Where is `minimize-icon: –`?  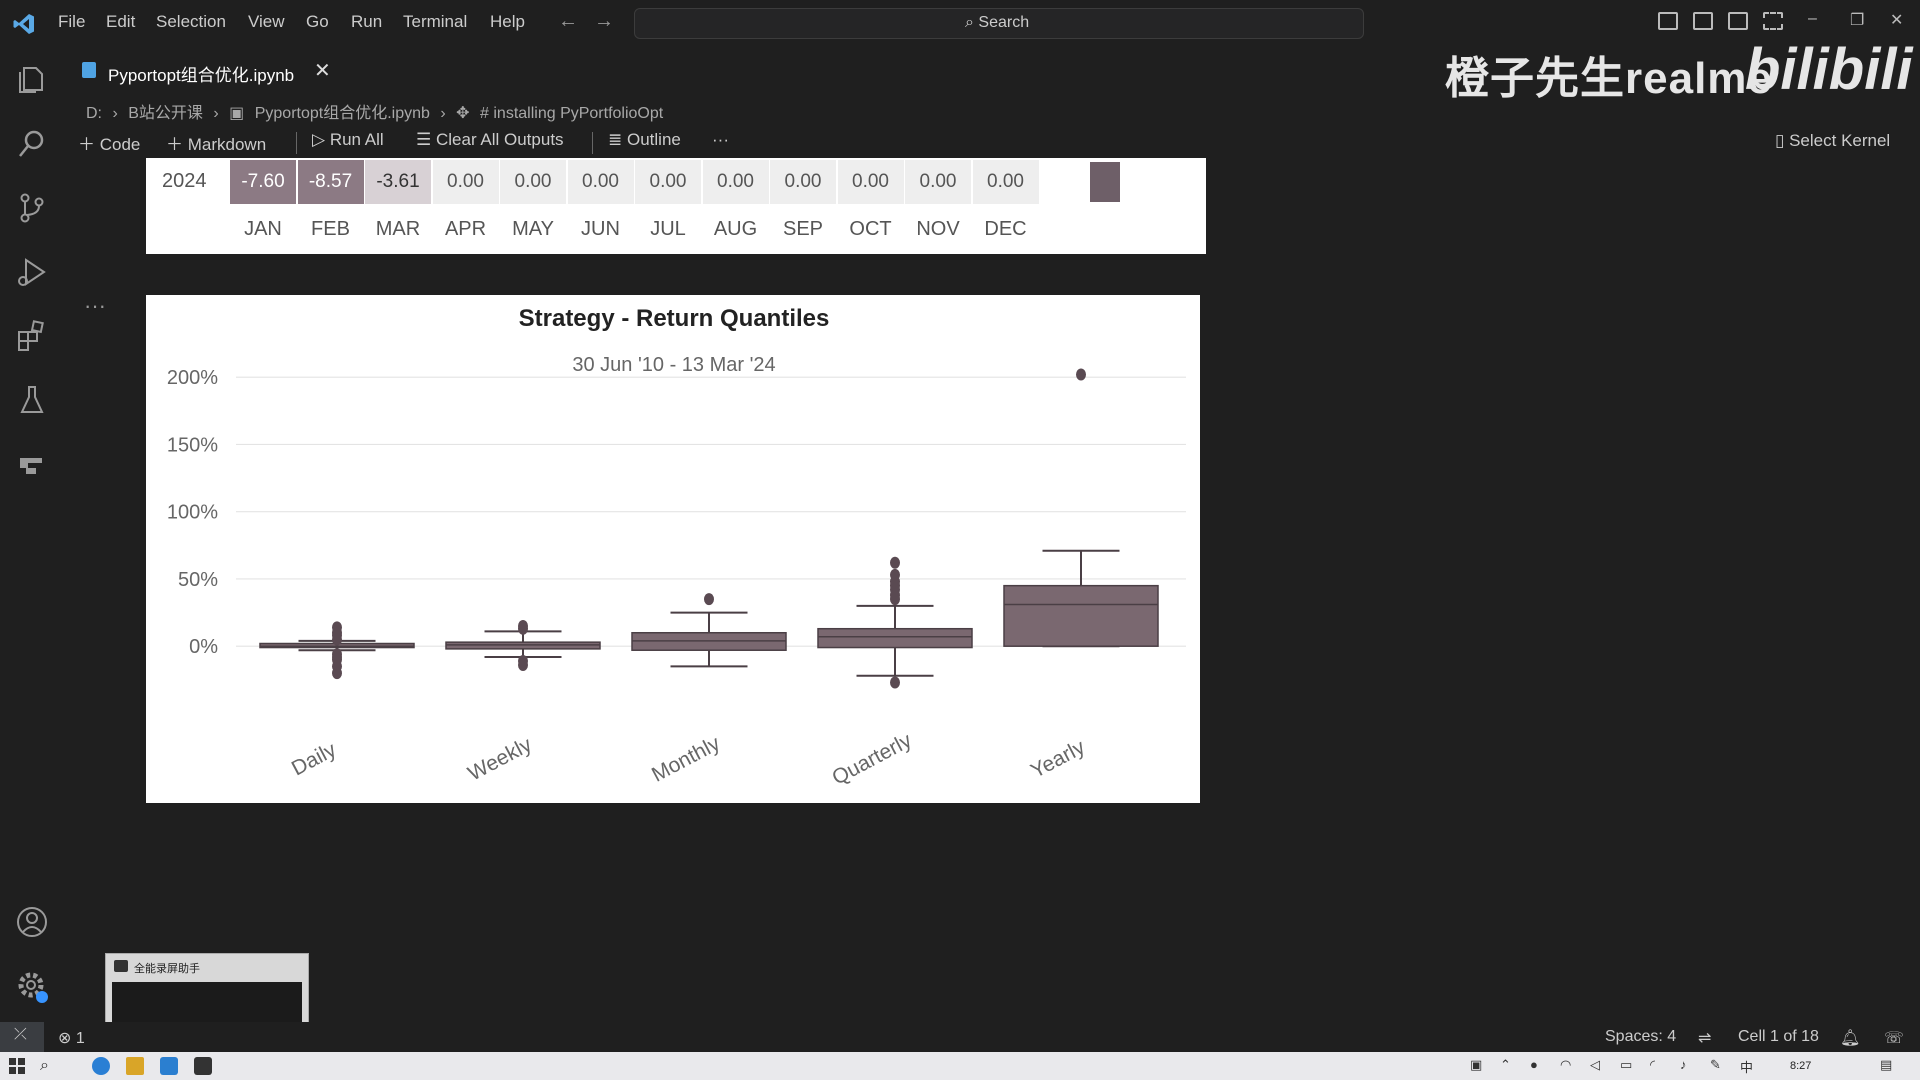 minimize-icon: – is located at coordinates (1812, 19).